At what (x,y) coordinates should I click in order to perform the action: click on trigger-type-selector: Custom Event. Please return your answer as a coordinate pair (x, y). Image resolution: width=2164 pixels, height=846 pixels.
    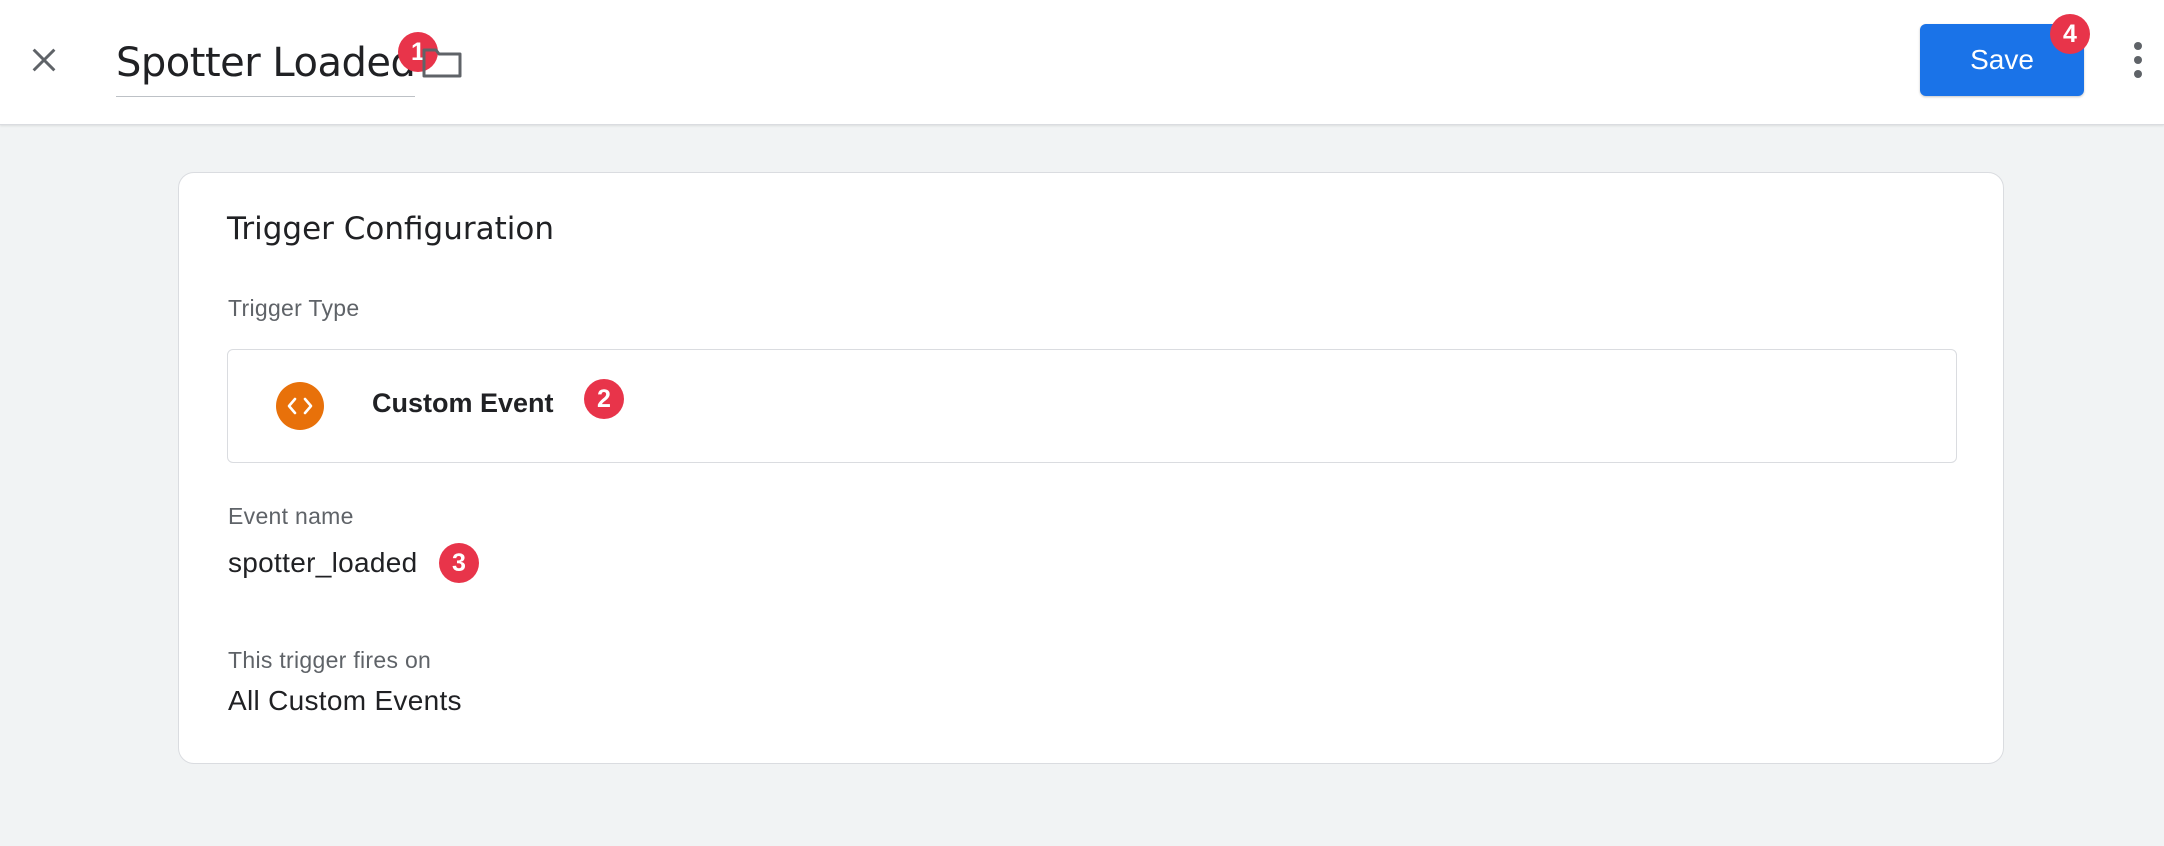
    Looking at the image, I should click on (1092, 406).